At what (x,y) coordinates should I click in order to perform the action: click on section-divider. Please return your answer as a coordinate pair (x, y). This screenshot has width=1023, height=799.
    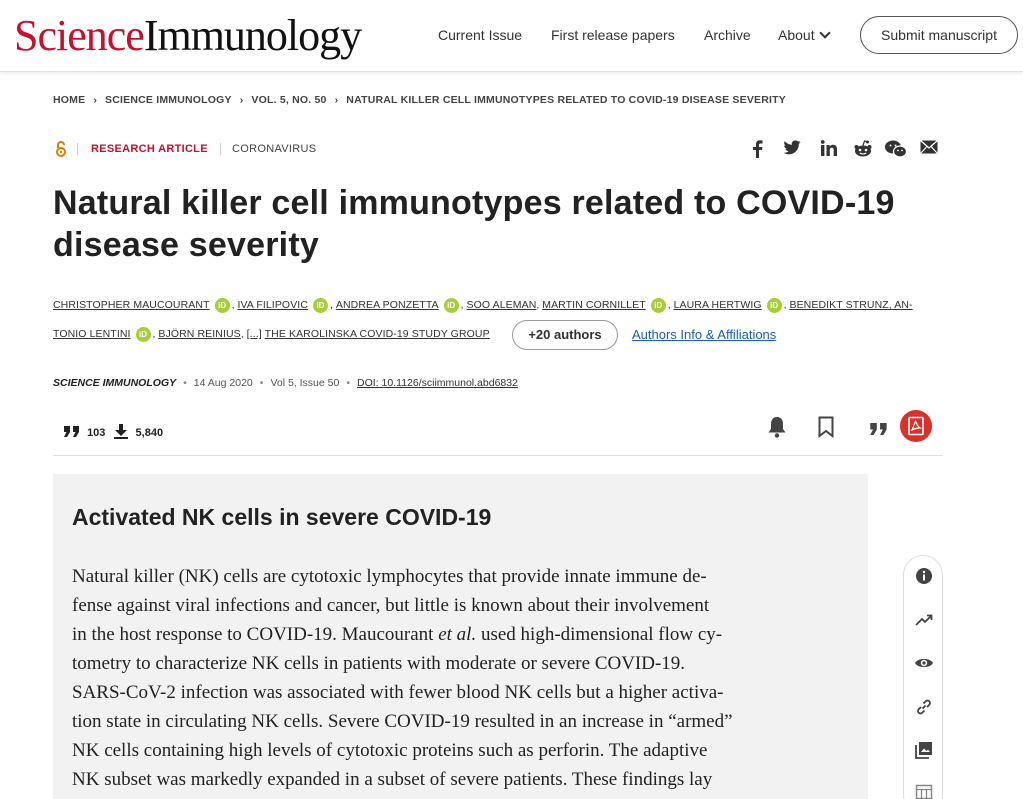
    Looking at the image, I should click on (498, 455).